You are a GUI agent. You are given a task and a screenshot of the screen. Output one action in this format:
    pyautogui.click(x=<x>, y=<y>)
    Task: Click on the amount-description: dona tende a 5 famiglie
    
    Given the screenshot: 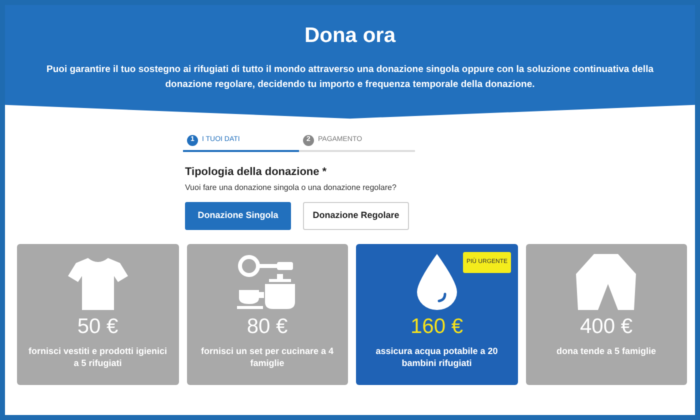 What is the action you would take?
    pyautogui.click(x=606, y=350)
    